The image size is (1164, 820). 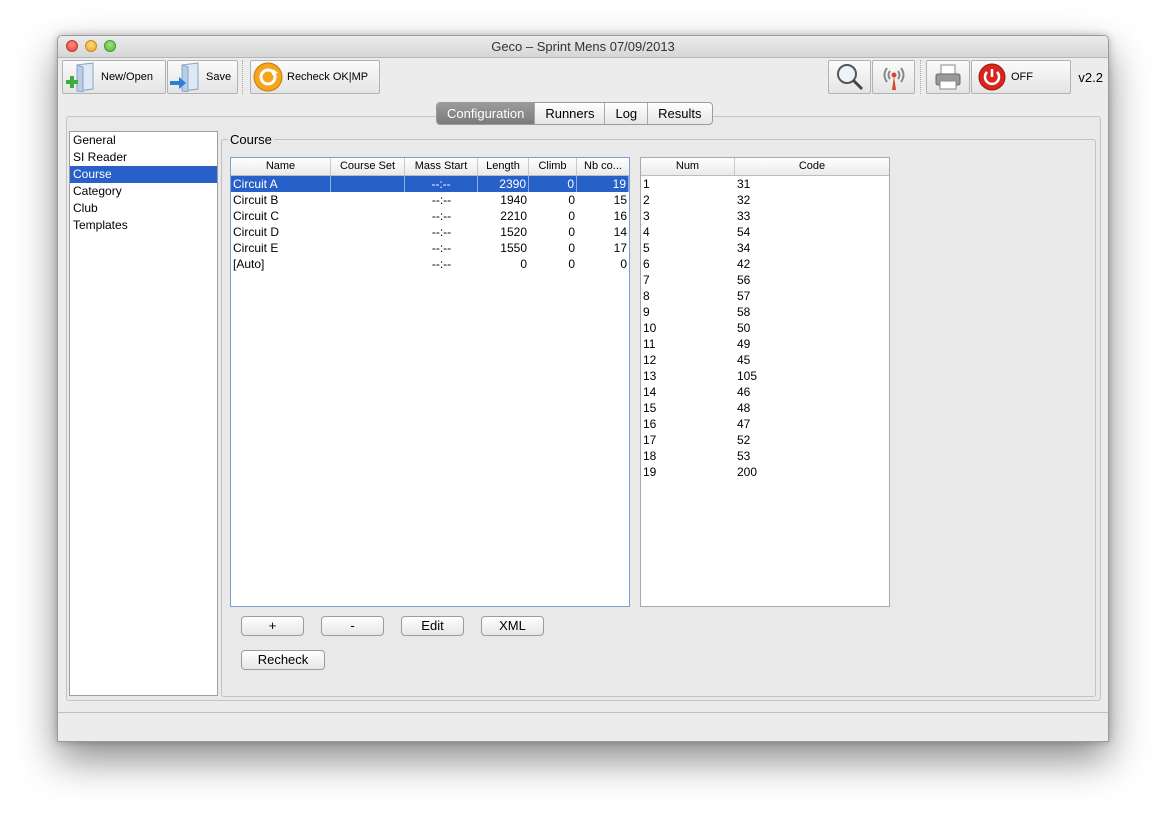 I want to click on table-row: Circuit B --:-- 1940 0 15, so click(x=430, y=200).